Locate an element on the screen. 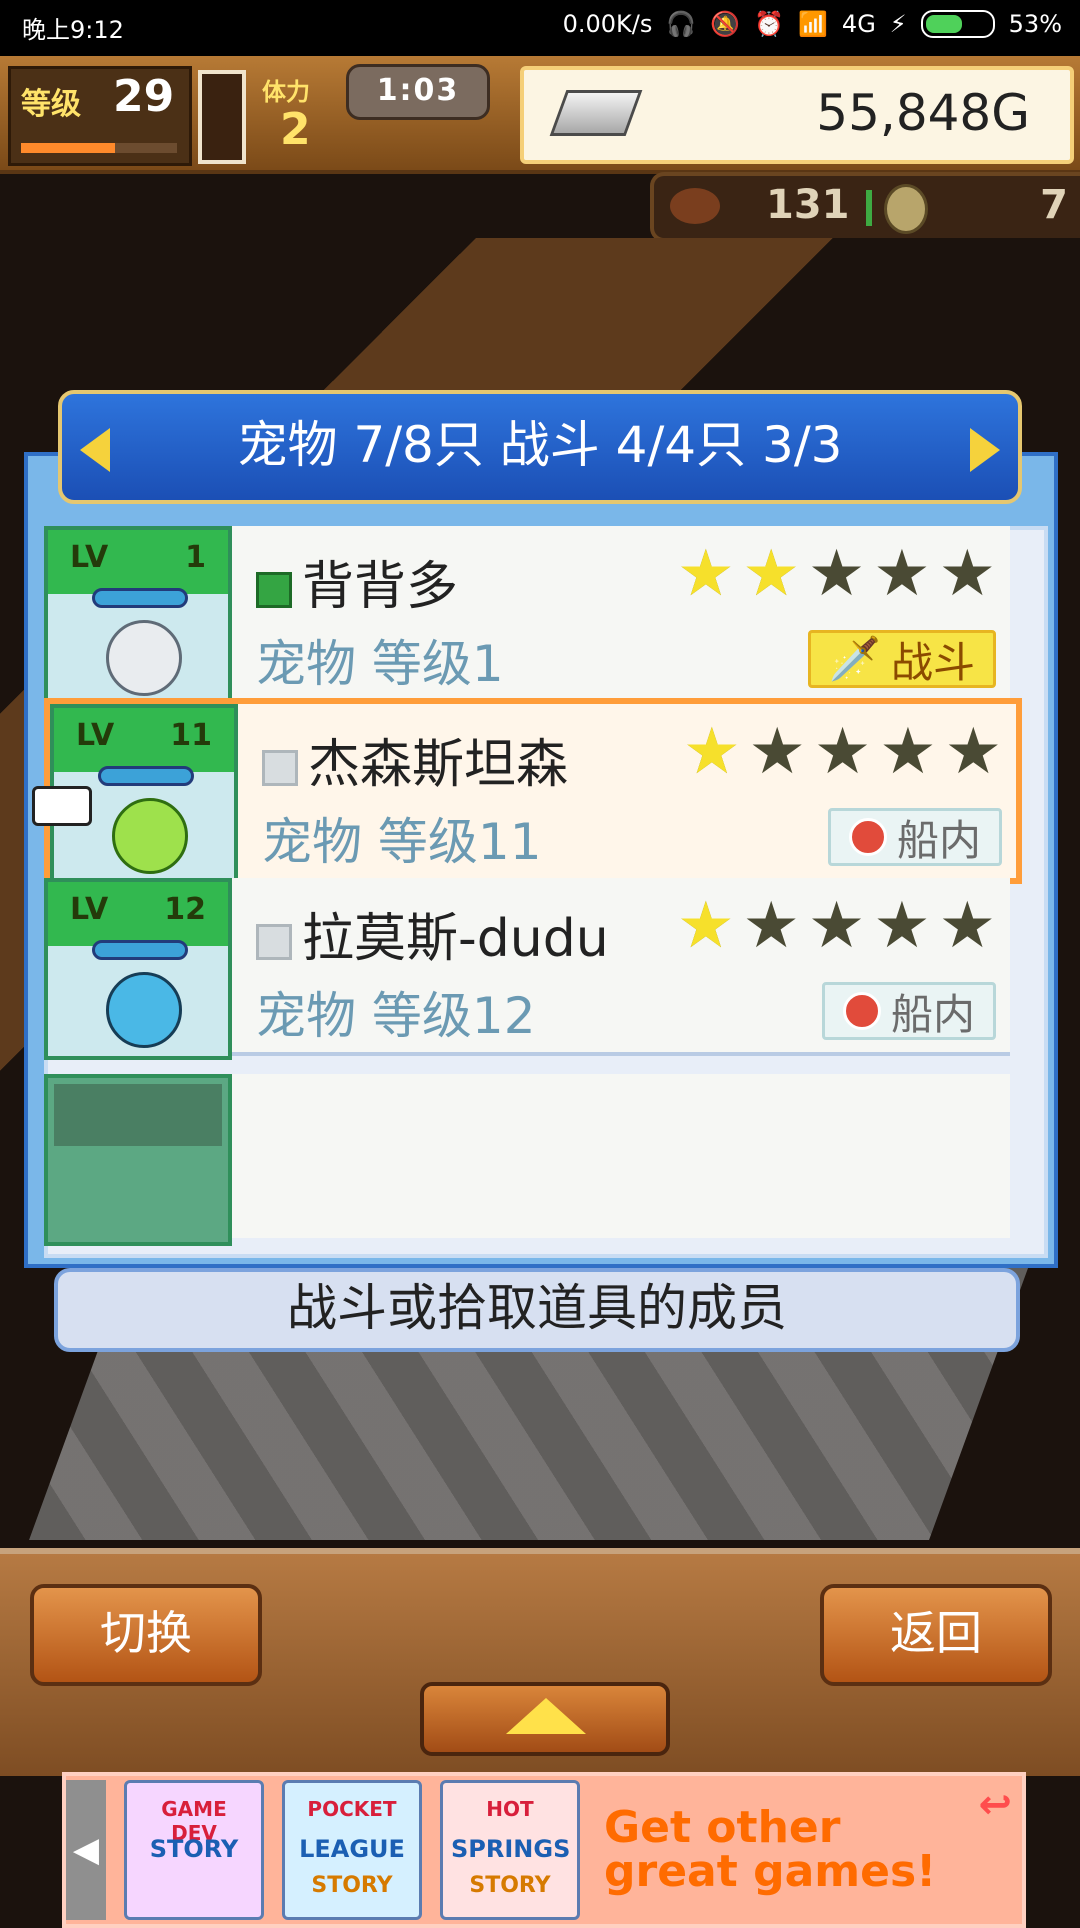 The height and width of the screenshot is (1928, 1080). pet-row: LV 1 背背多 宠物 等级1 ★ ★ ★ ★ ★ 🗡️ 战斗 is located at coordinates (527, 617).